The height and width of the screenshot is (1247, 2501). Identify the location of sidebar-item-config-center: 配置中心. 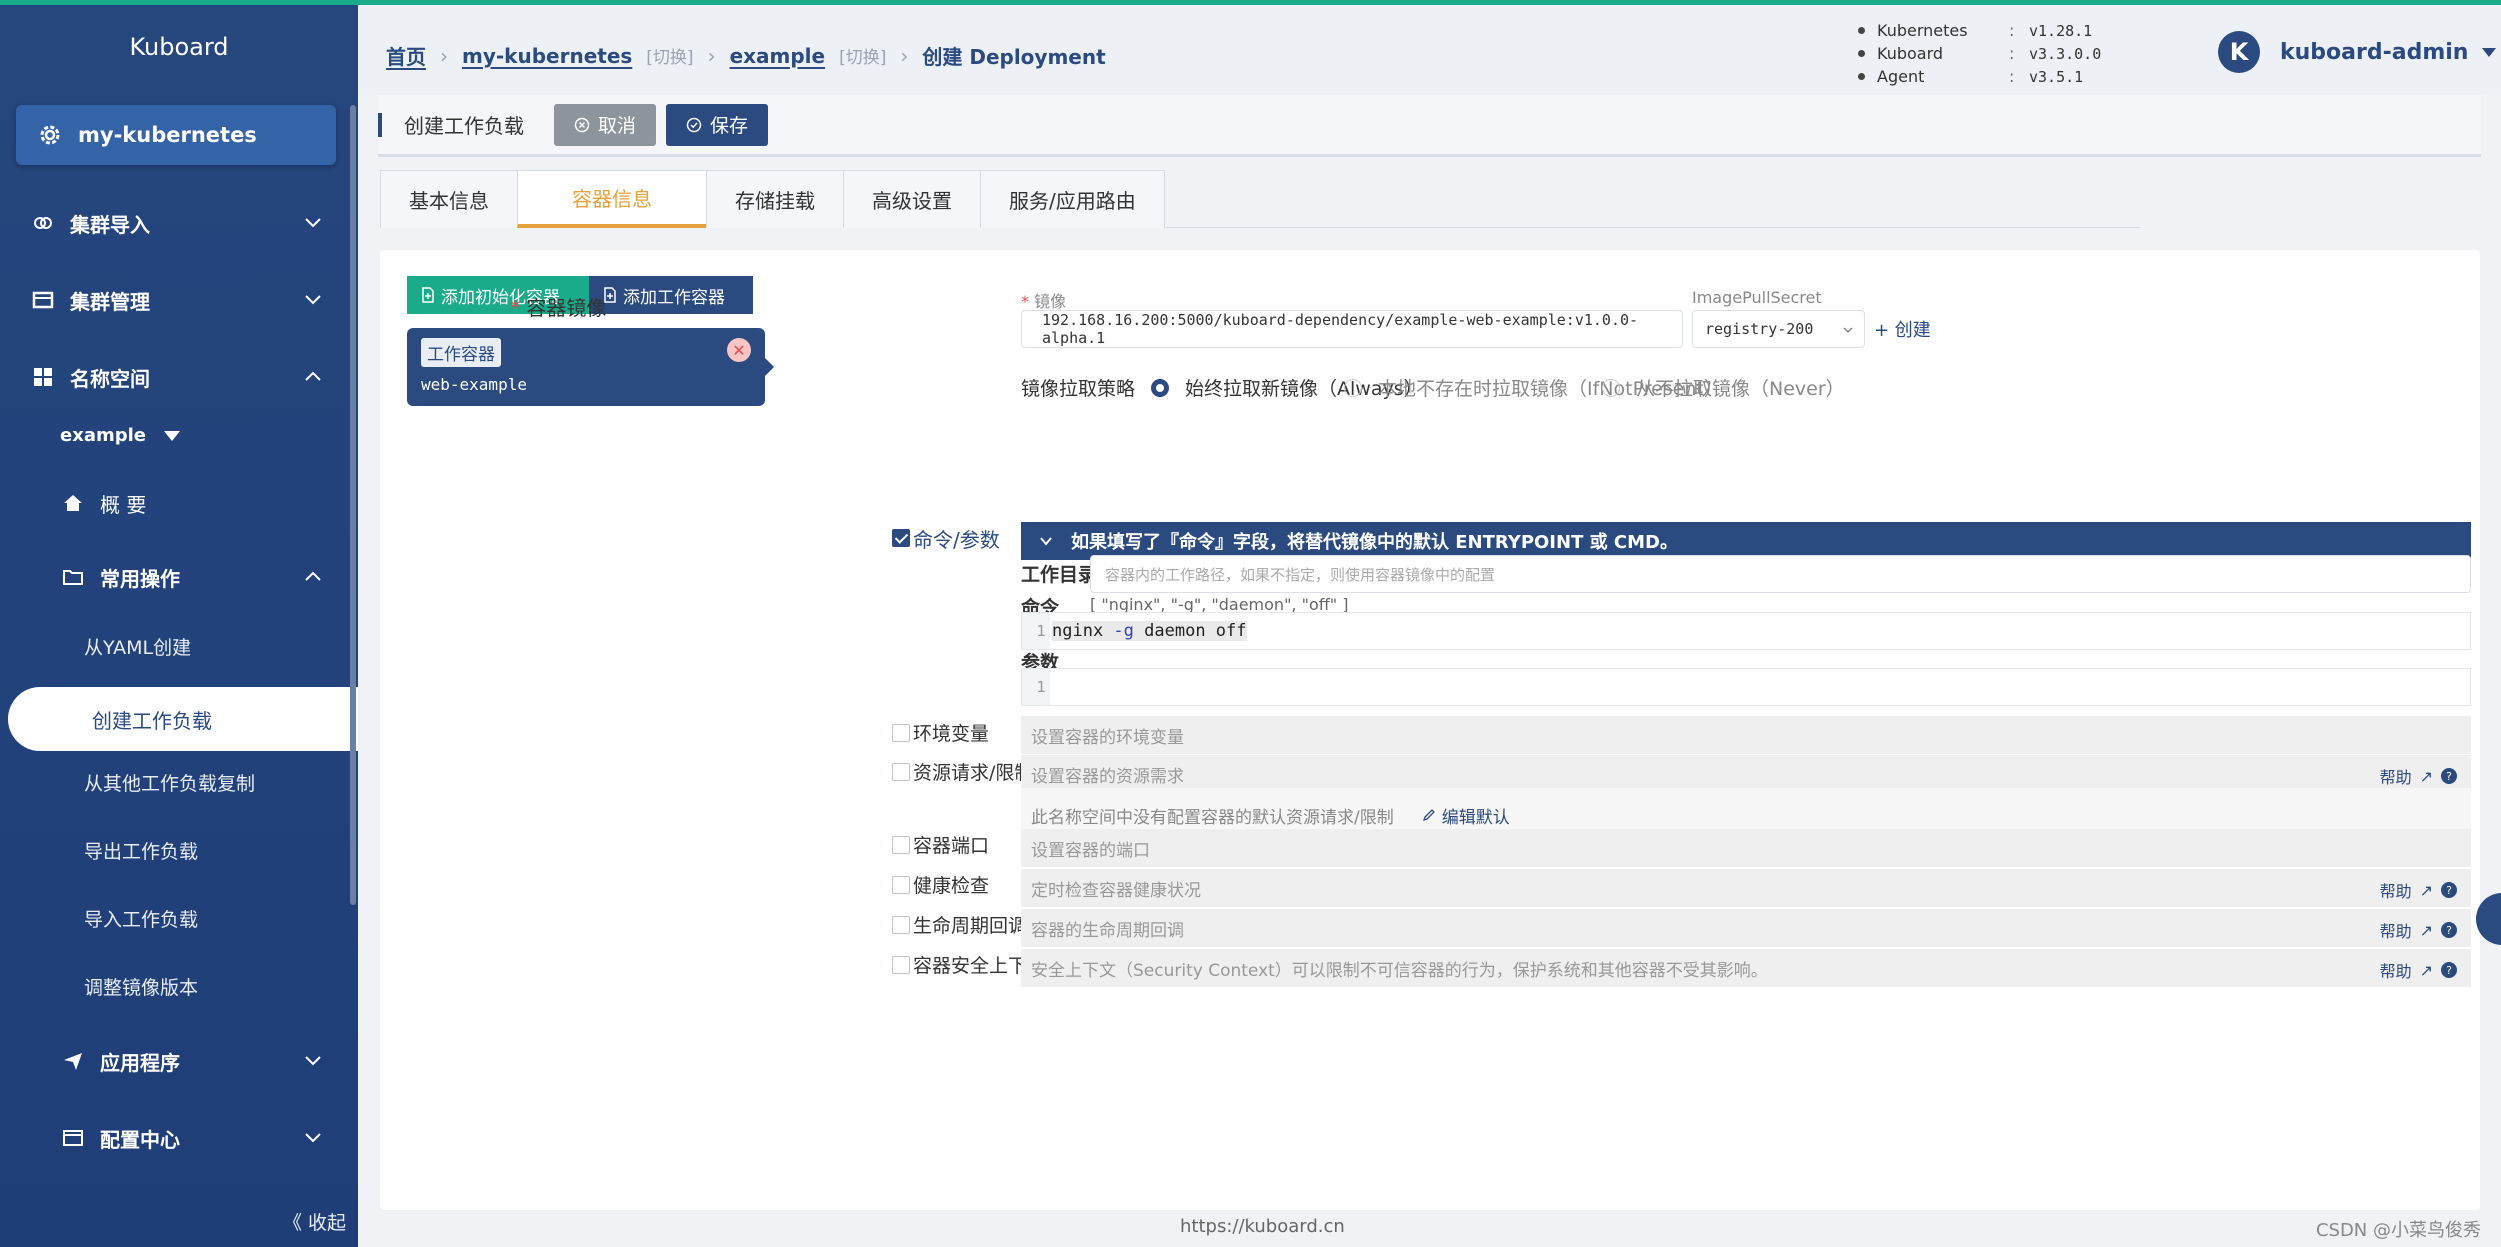
(195, 1138).